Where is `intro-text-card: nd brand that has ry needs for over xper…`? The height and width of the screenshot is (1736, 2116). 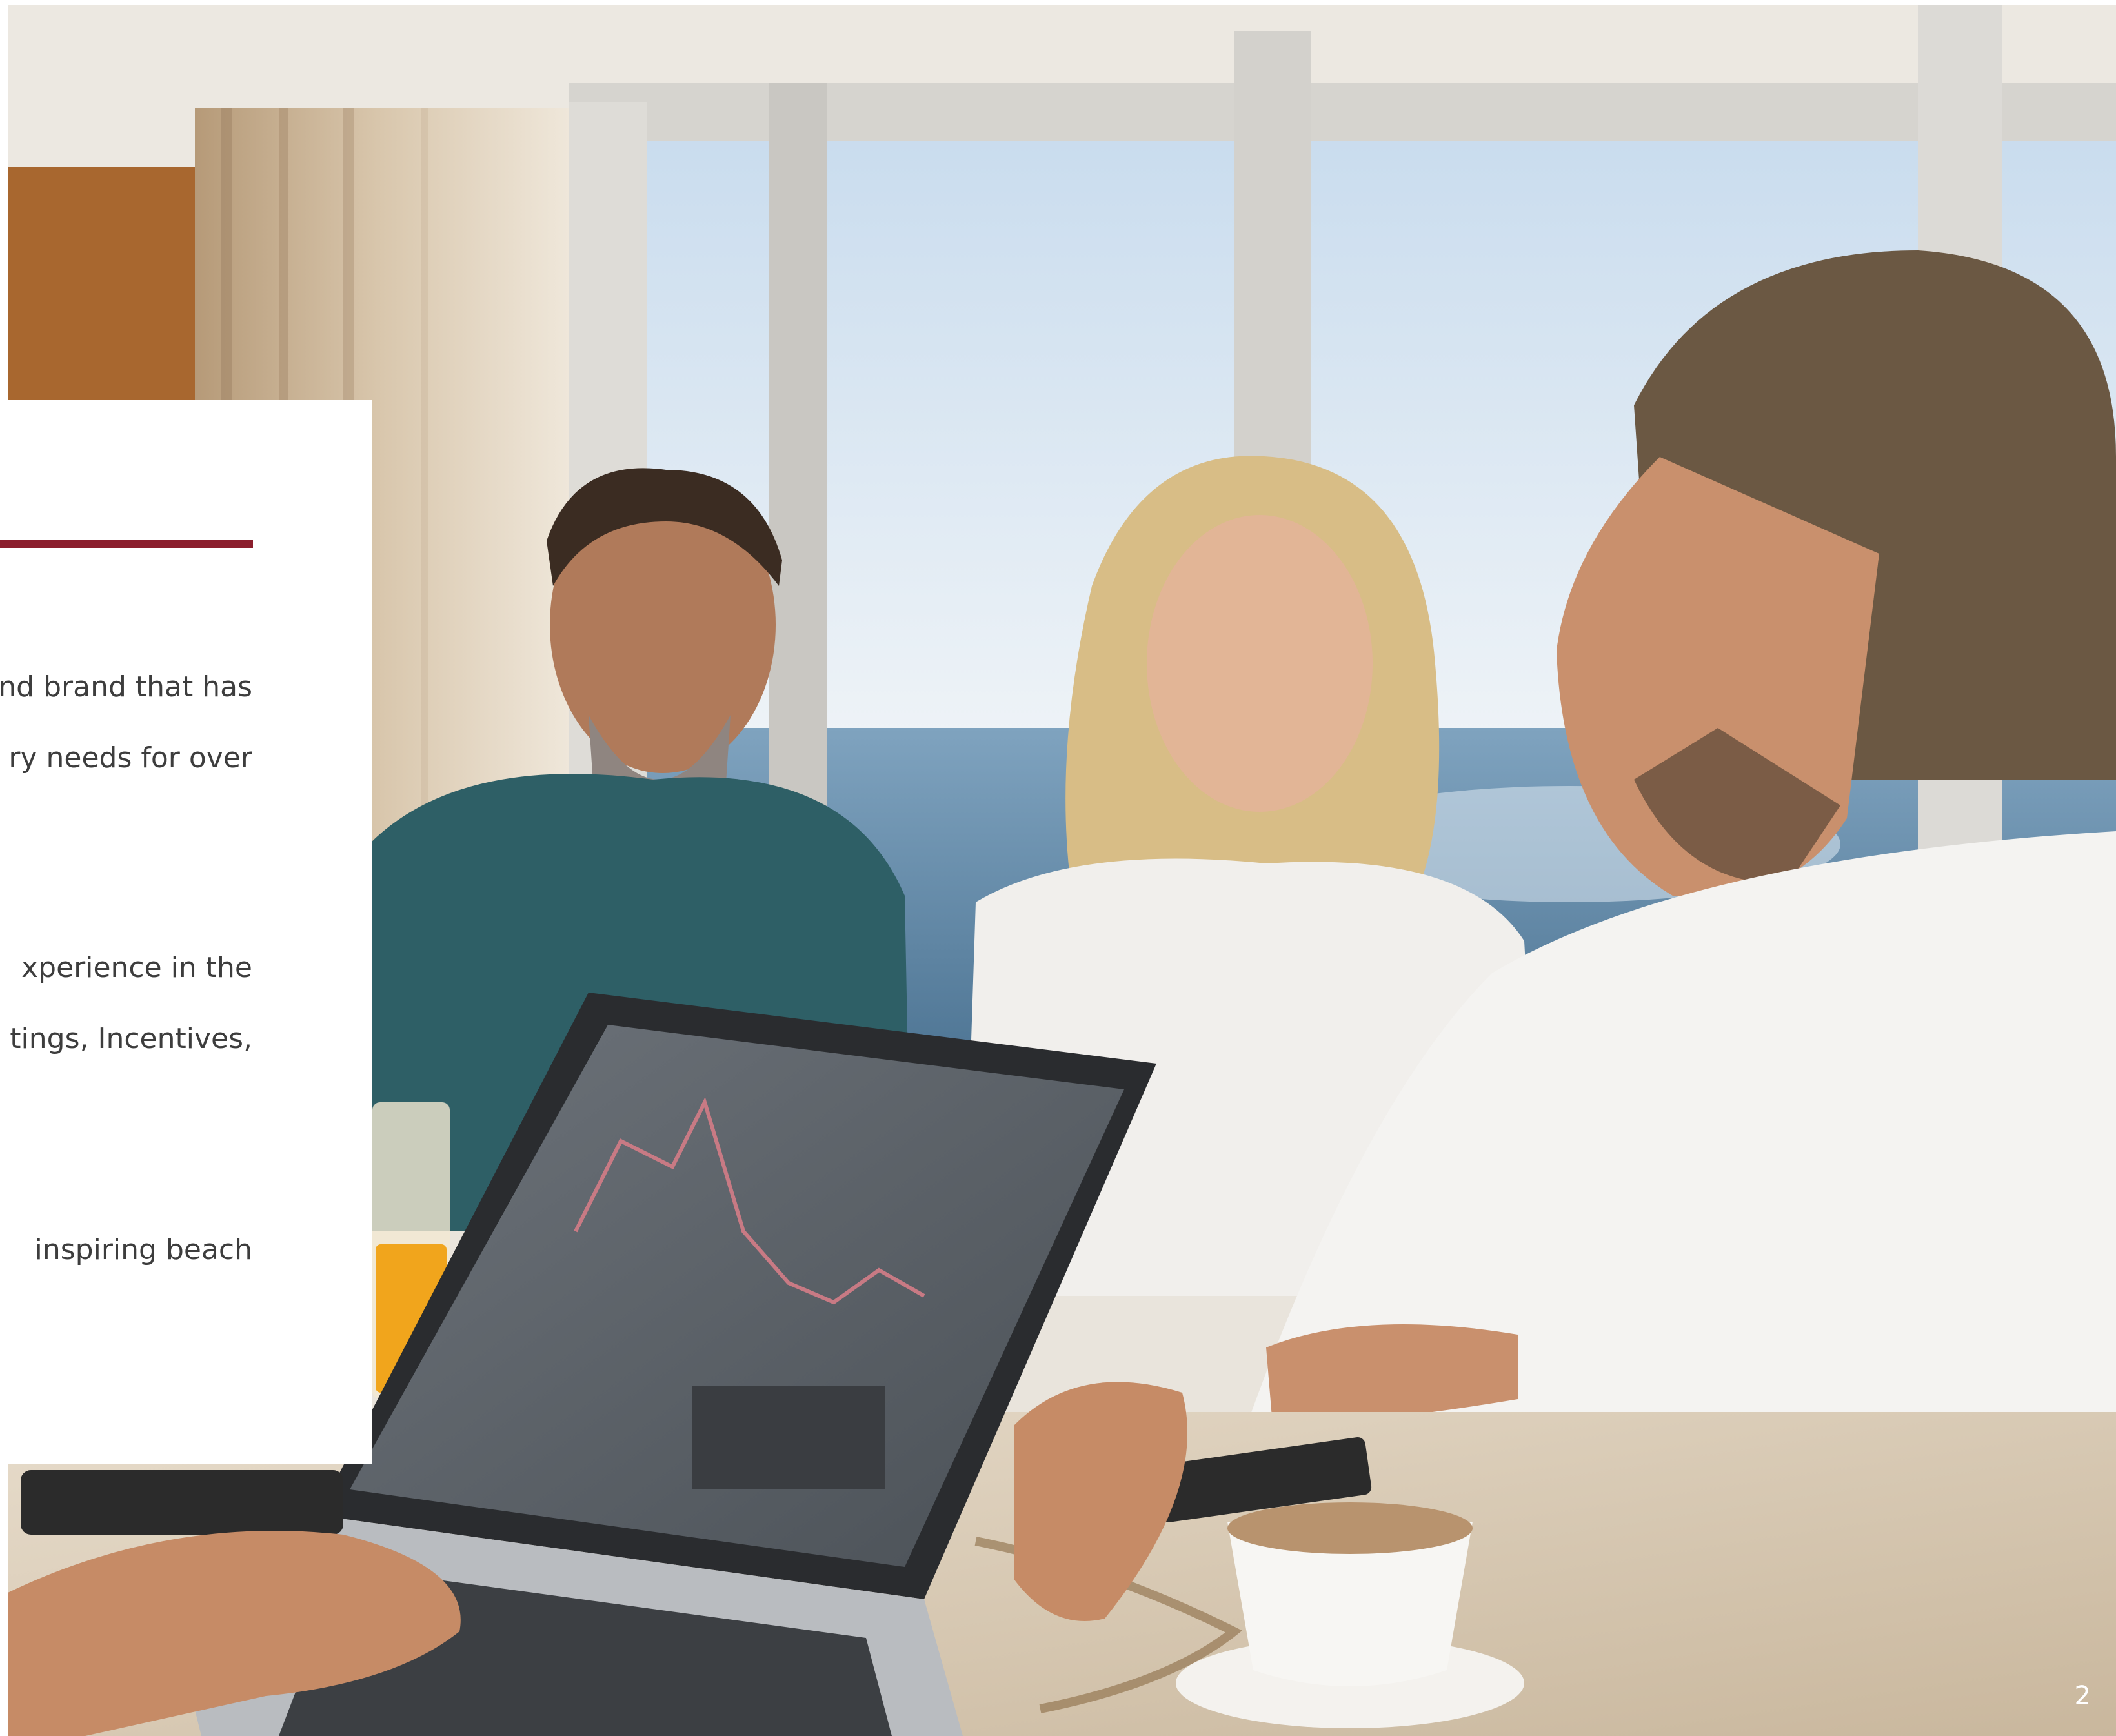
intro-text-card: nd brand that has ry needs for over xper… is located at coordinates (186, 932).